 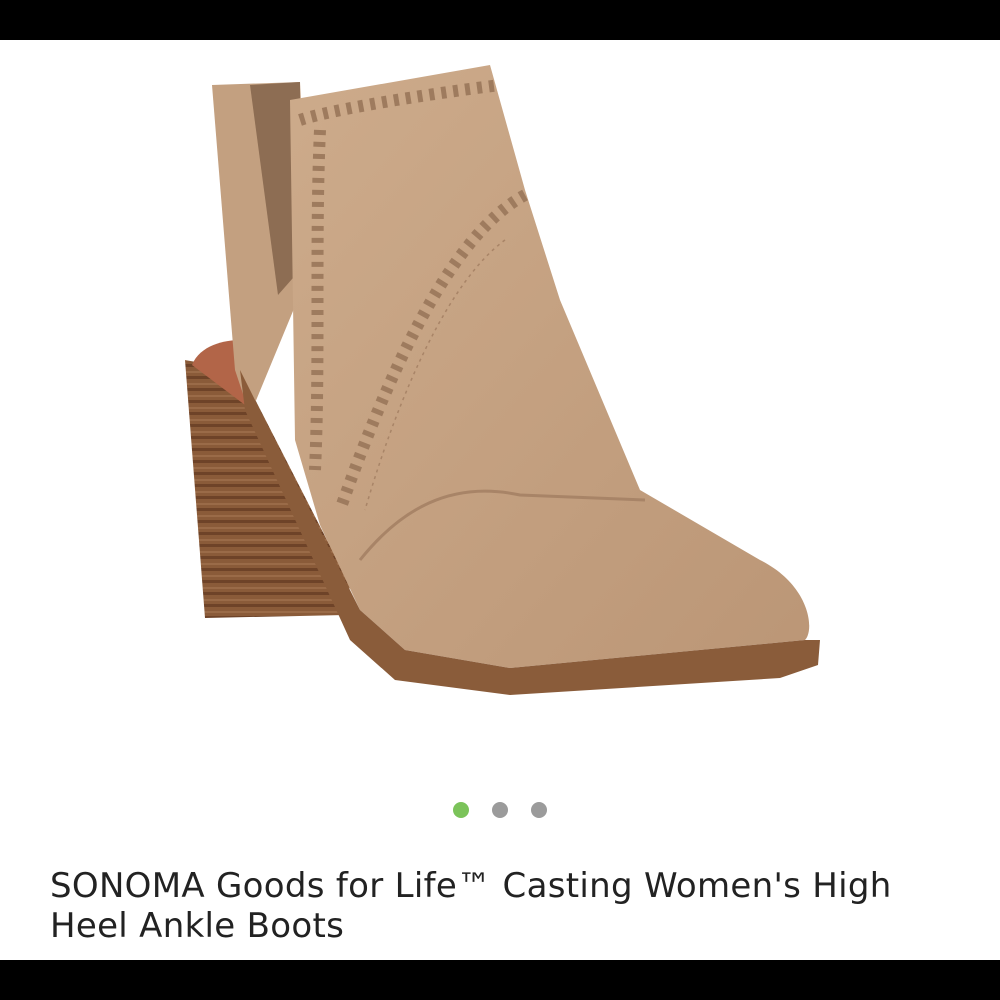 I want to click on whipstitch-left, so click(x=317, y=300).